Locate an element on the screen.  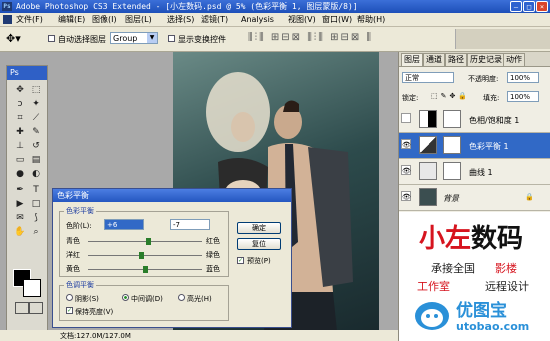
fill-field: 100% is located at coordinates (523, 96).